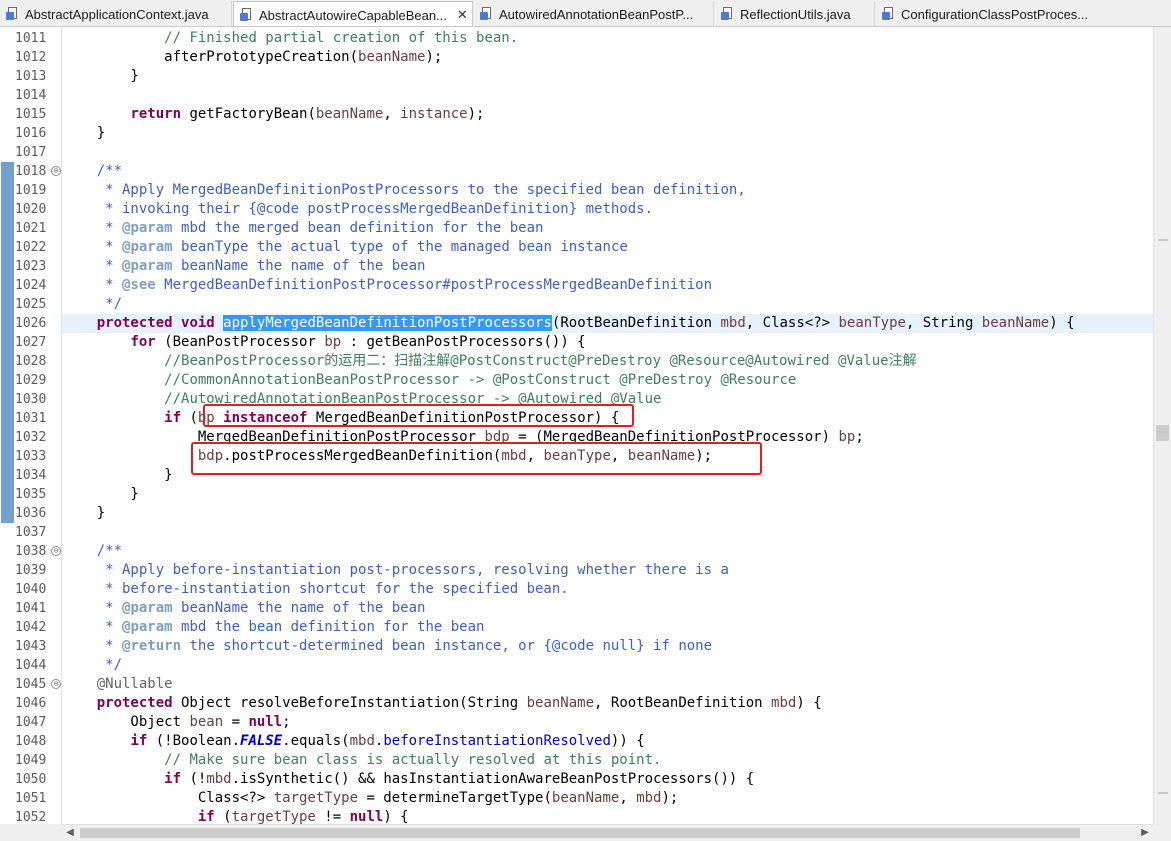 This screenshot has width=1171, height=841. I want to click on line-number-text: 1020, so click(31, 209).